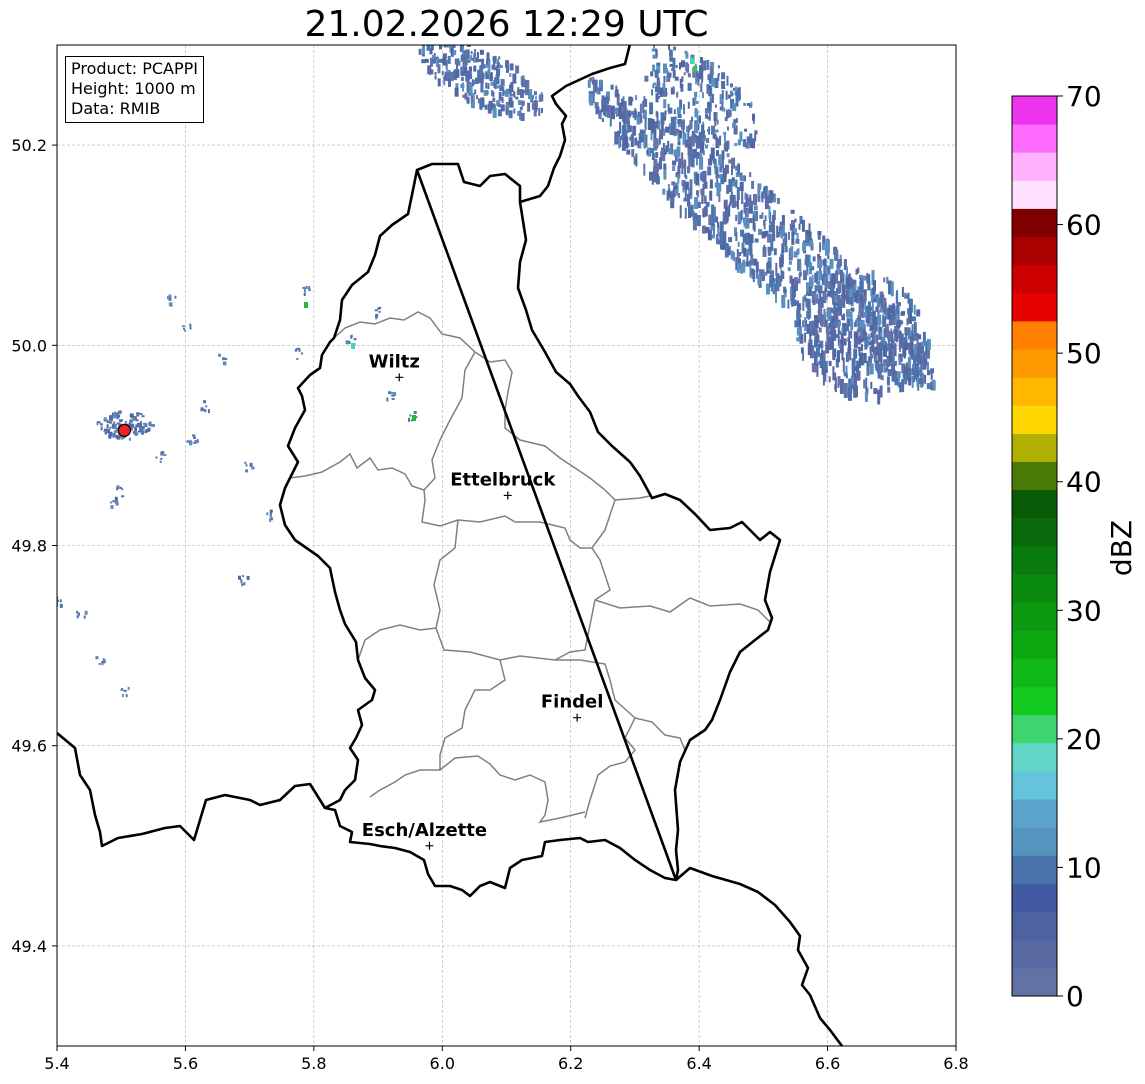  Describe the element at coordinates (570, 1063) in the screenshot. I see `x-tick-label: 6.2` at that location.